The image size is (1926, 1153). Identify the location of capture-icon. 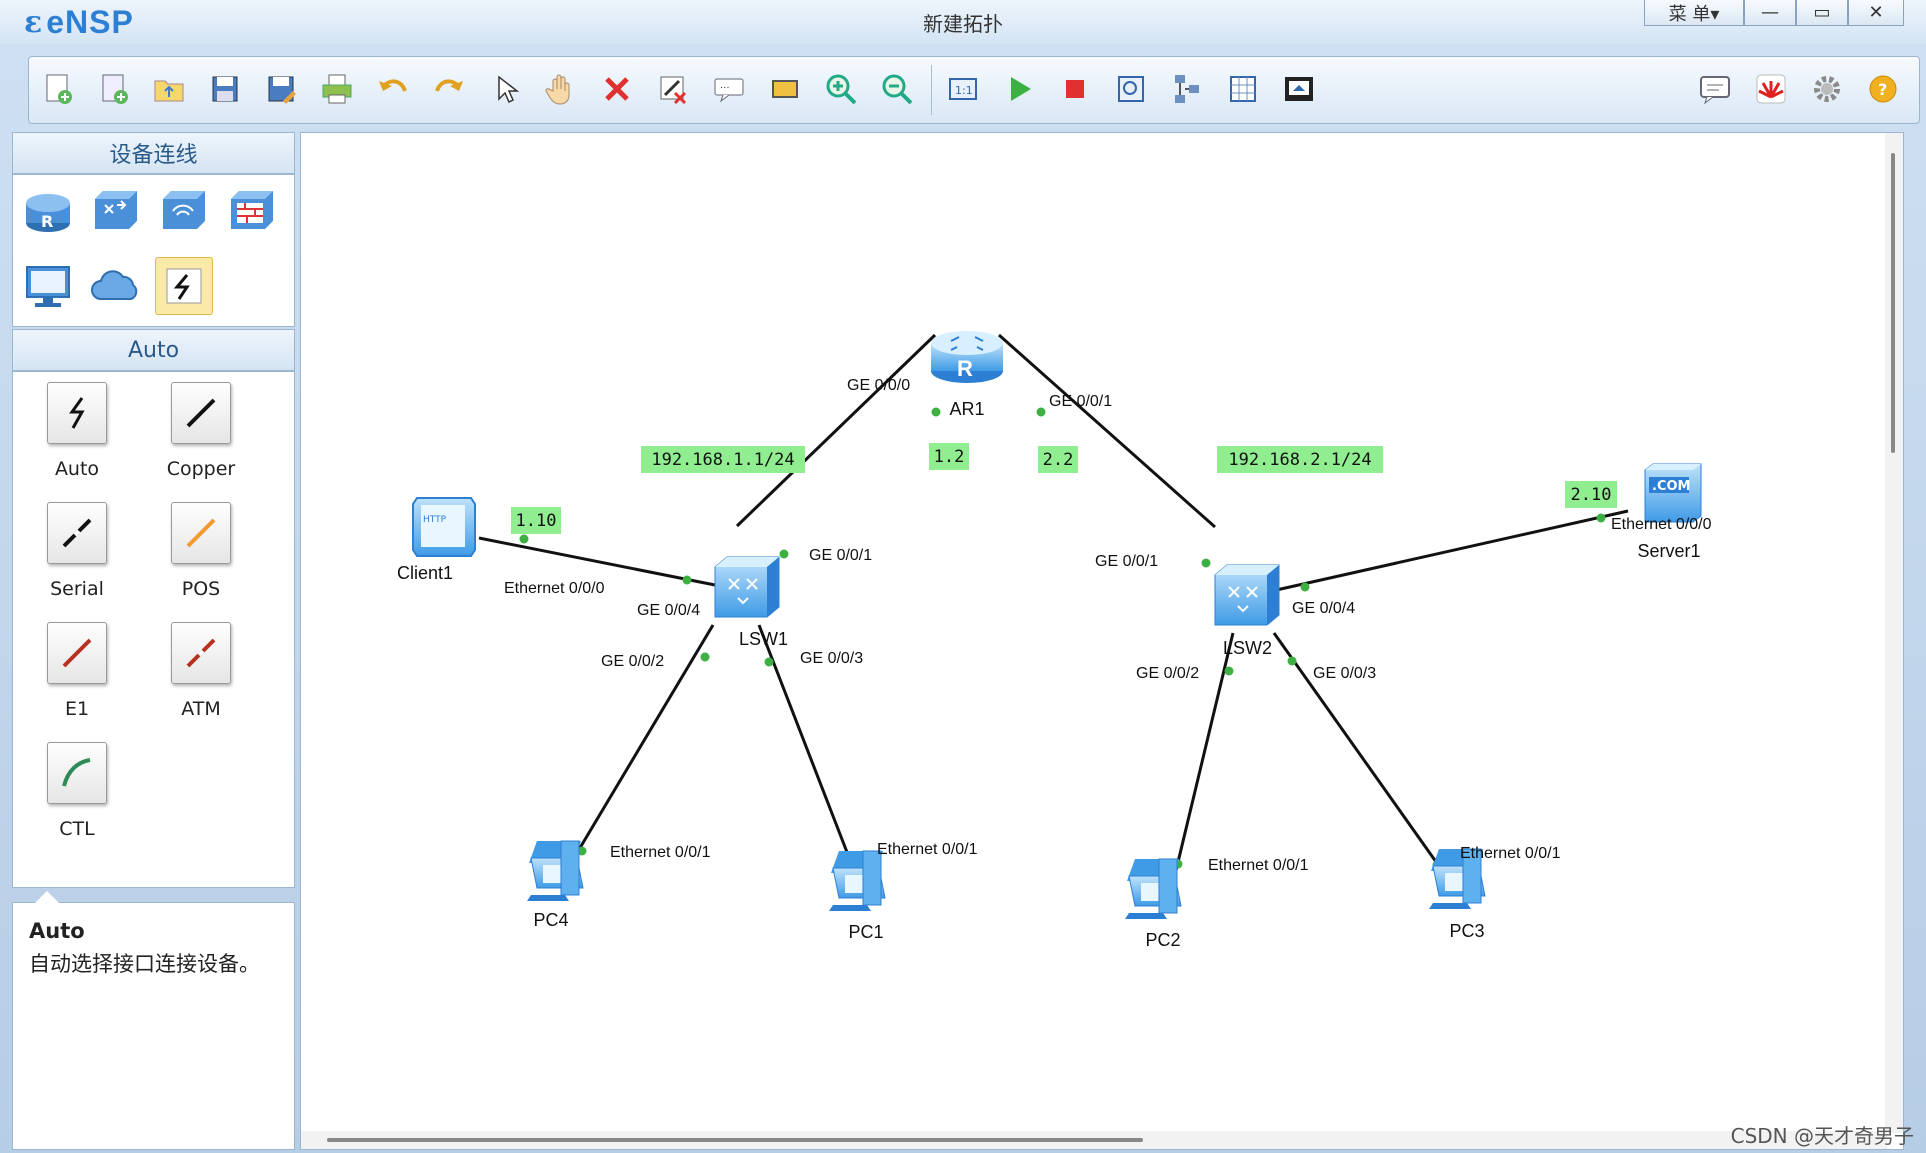
(1131, 89).